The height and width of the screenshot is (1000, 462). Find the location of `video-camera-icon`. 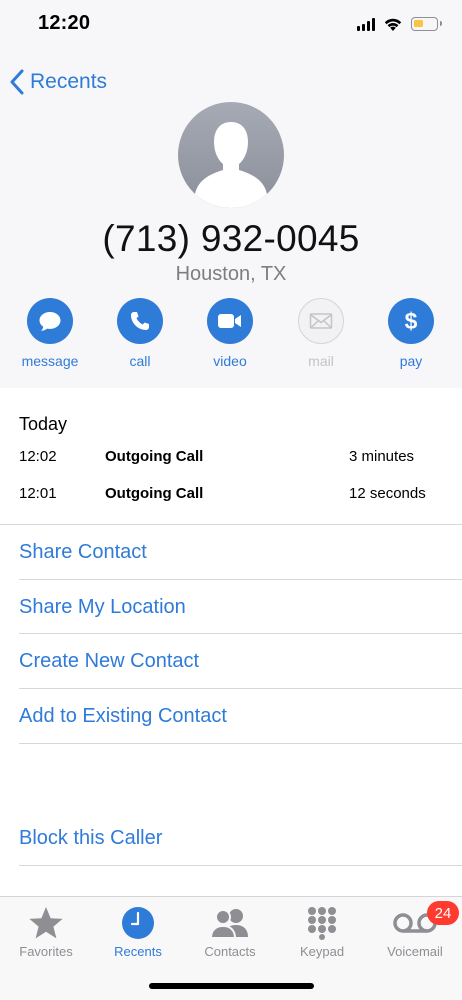

video-camera-icon is located at coordinates (229, 321).